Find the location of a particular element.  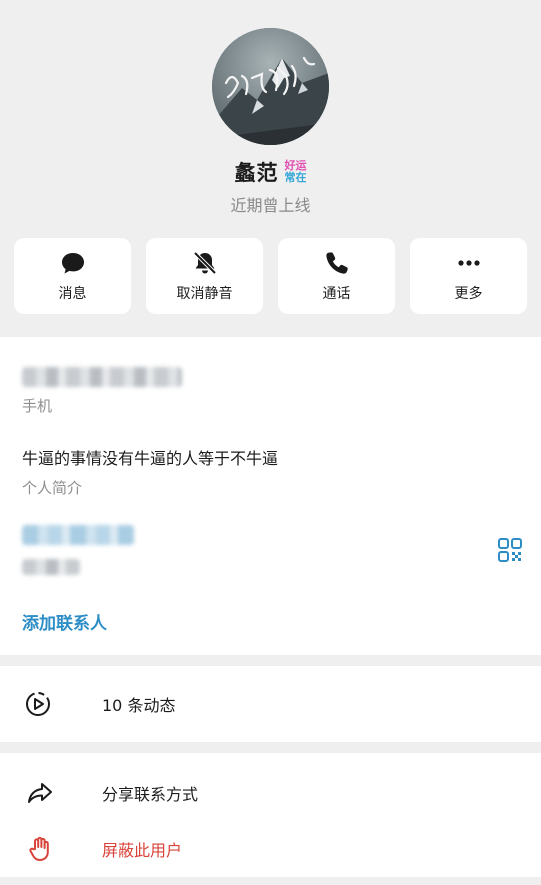

message-button: 消息 is located at coordinates (72, 276).